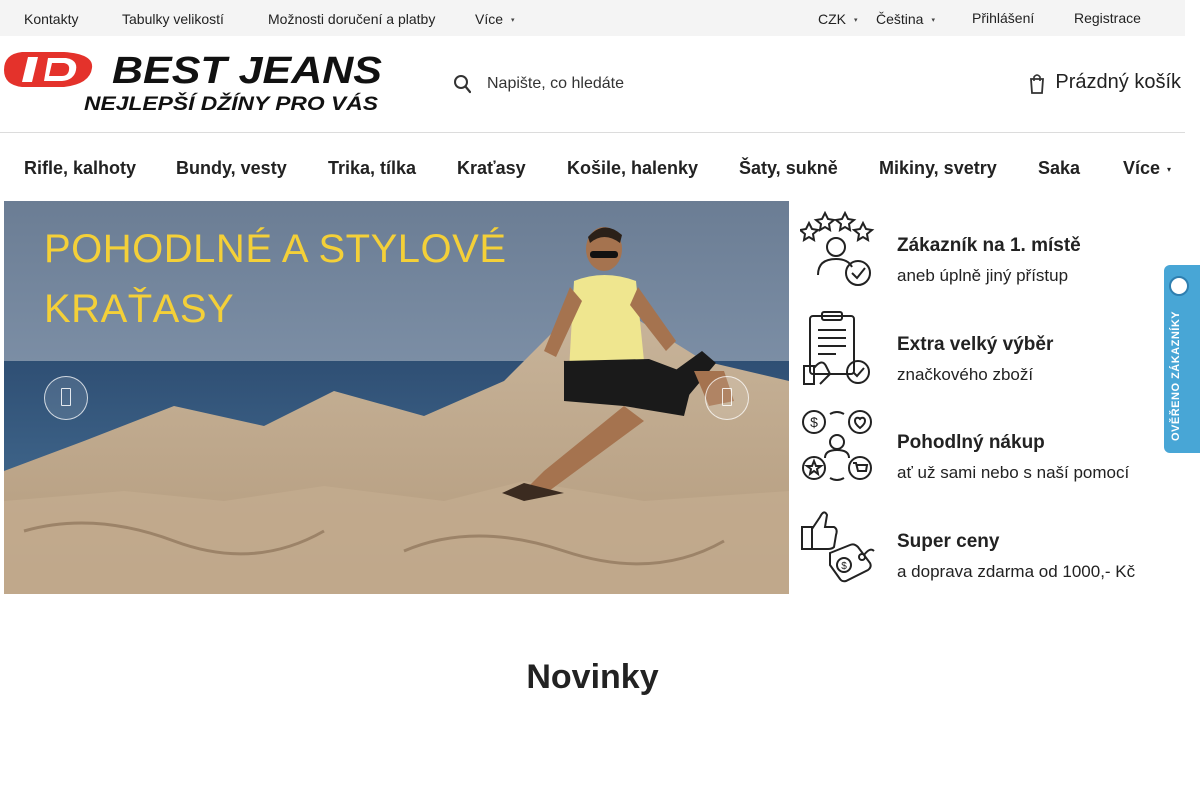 This screenshot has width=1200, height=800. I want to click on benefit-title: Super ceny, so click(948, 541).